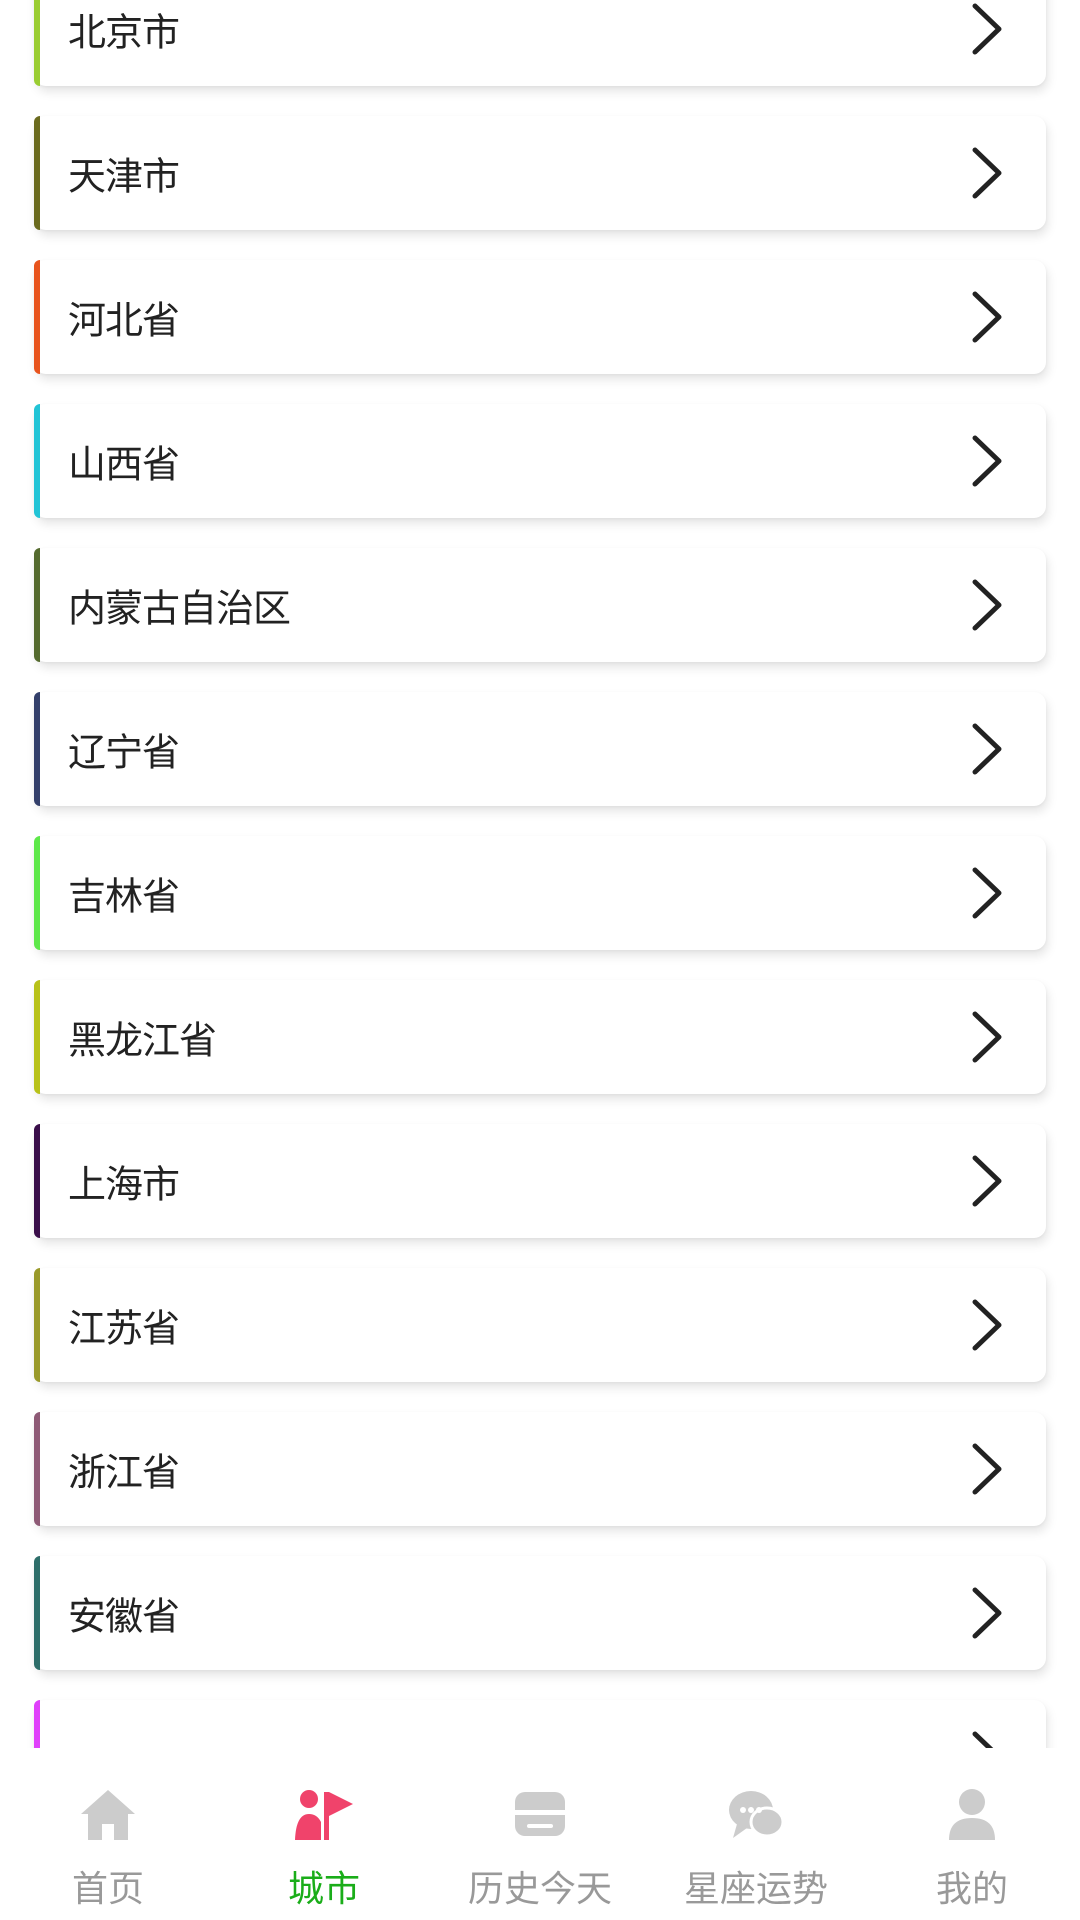 The height and width of the screenshot is (1920, 1080). What do you see at coordinates (142, 1040) in the screenshot?
I see `province-name: 黑龙江省` at bounding box center [142, 1040].